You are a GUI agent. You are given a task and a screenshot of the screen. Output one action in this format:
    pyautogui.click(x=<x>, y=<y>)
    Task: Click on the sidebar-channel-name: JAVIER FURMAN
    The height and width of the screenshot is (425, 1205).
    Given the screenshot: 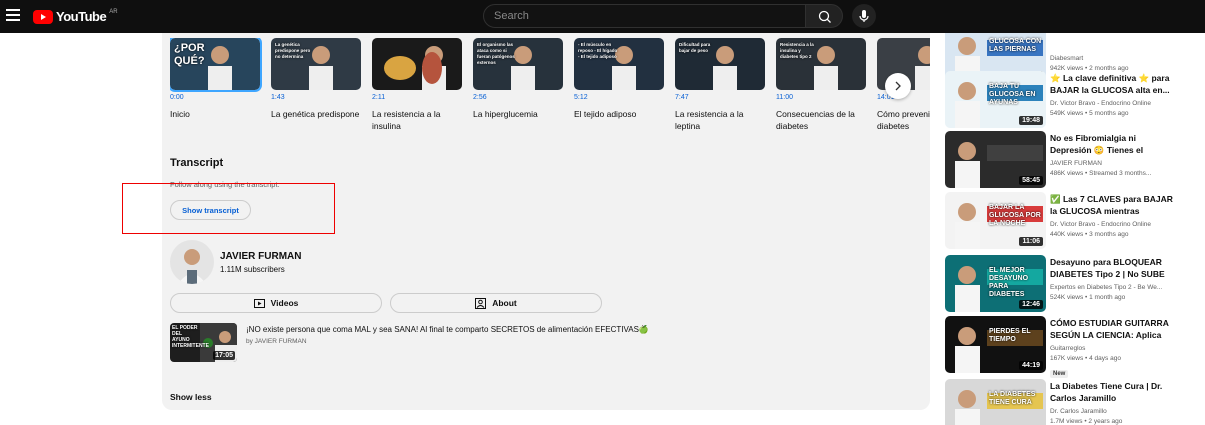 What is the action you would take?
    pyautogui.click(x=1112, y=163)
    